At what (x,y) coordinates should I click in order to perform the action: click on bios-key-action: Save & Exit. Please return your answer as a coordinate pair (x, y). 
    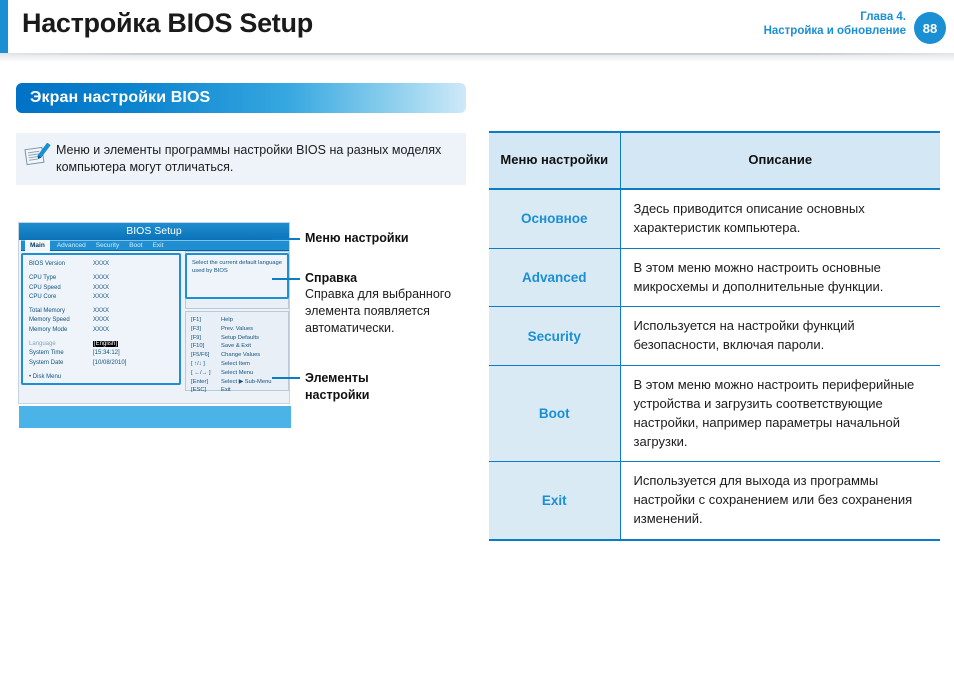
    Looking at the image, I should click on (236, 346).